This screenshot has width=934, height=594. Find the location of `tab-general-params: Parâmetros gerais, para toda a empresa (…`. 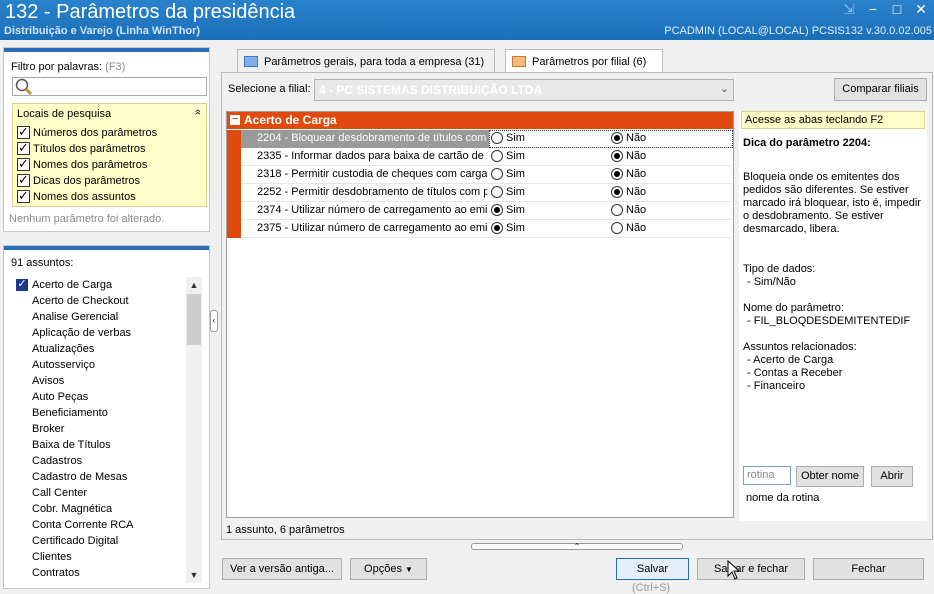

tab-general-params: Parâmetros gerais, para toda a empresa (… is located at coordinates (366, 61).